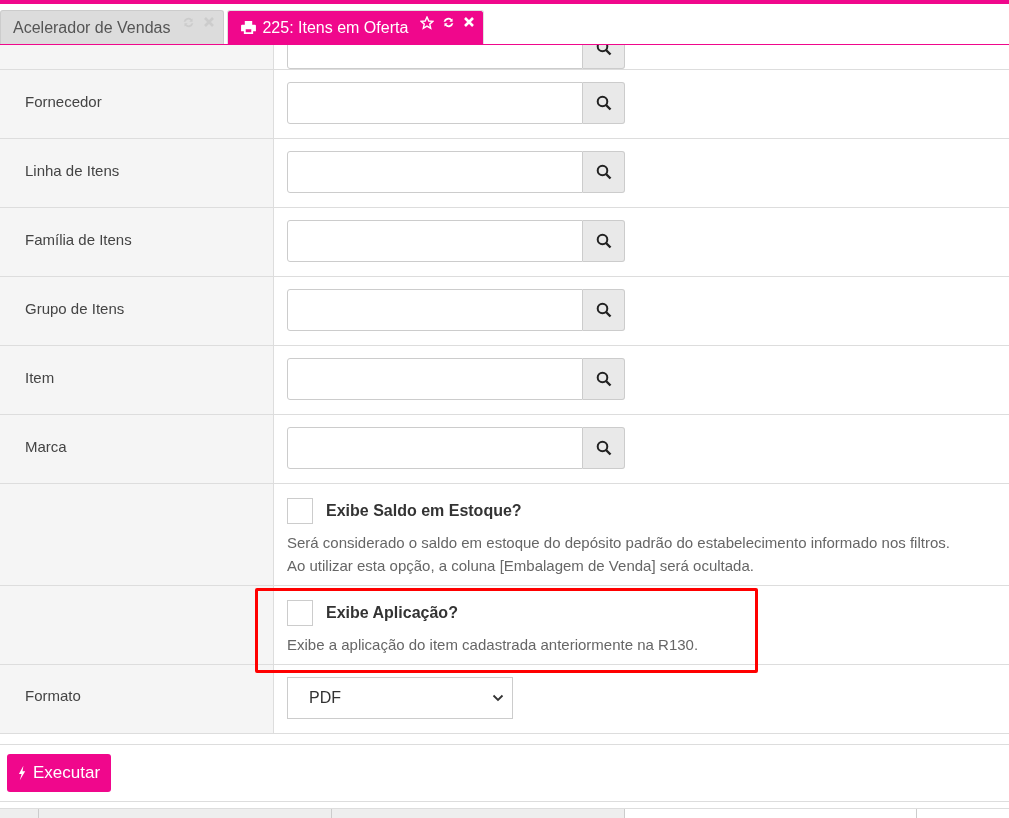 The image size is (1009, 818). Describe the element at coordinates (335, 27) in the screenshot. I see `tab-label: 225: Itens em Oferta` at that location.